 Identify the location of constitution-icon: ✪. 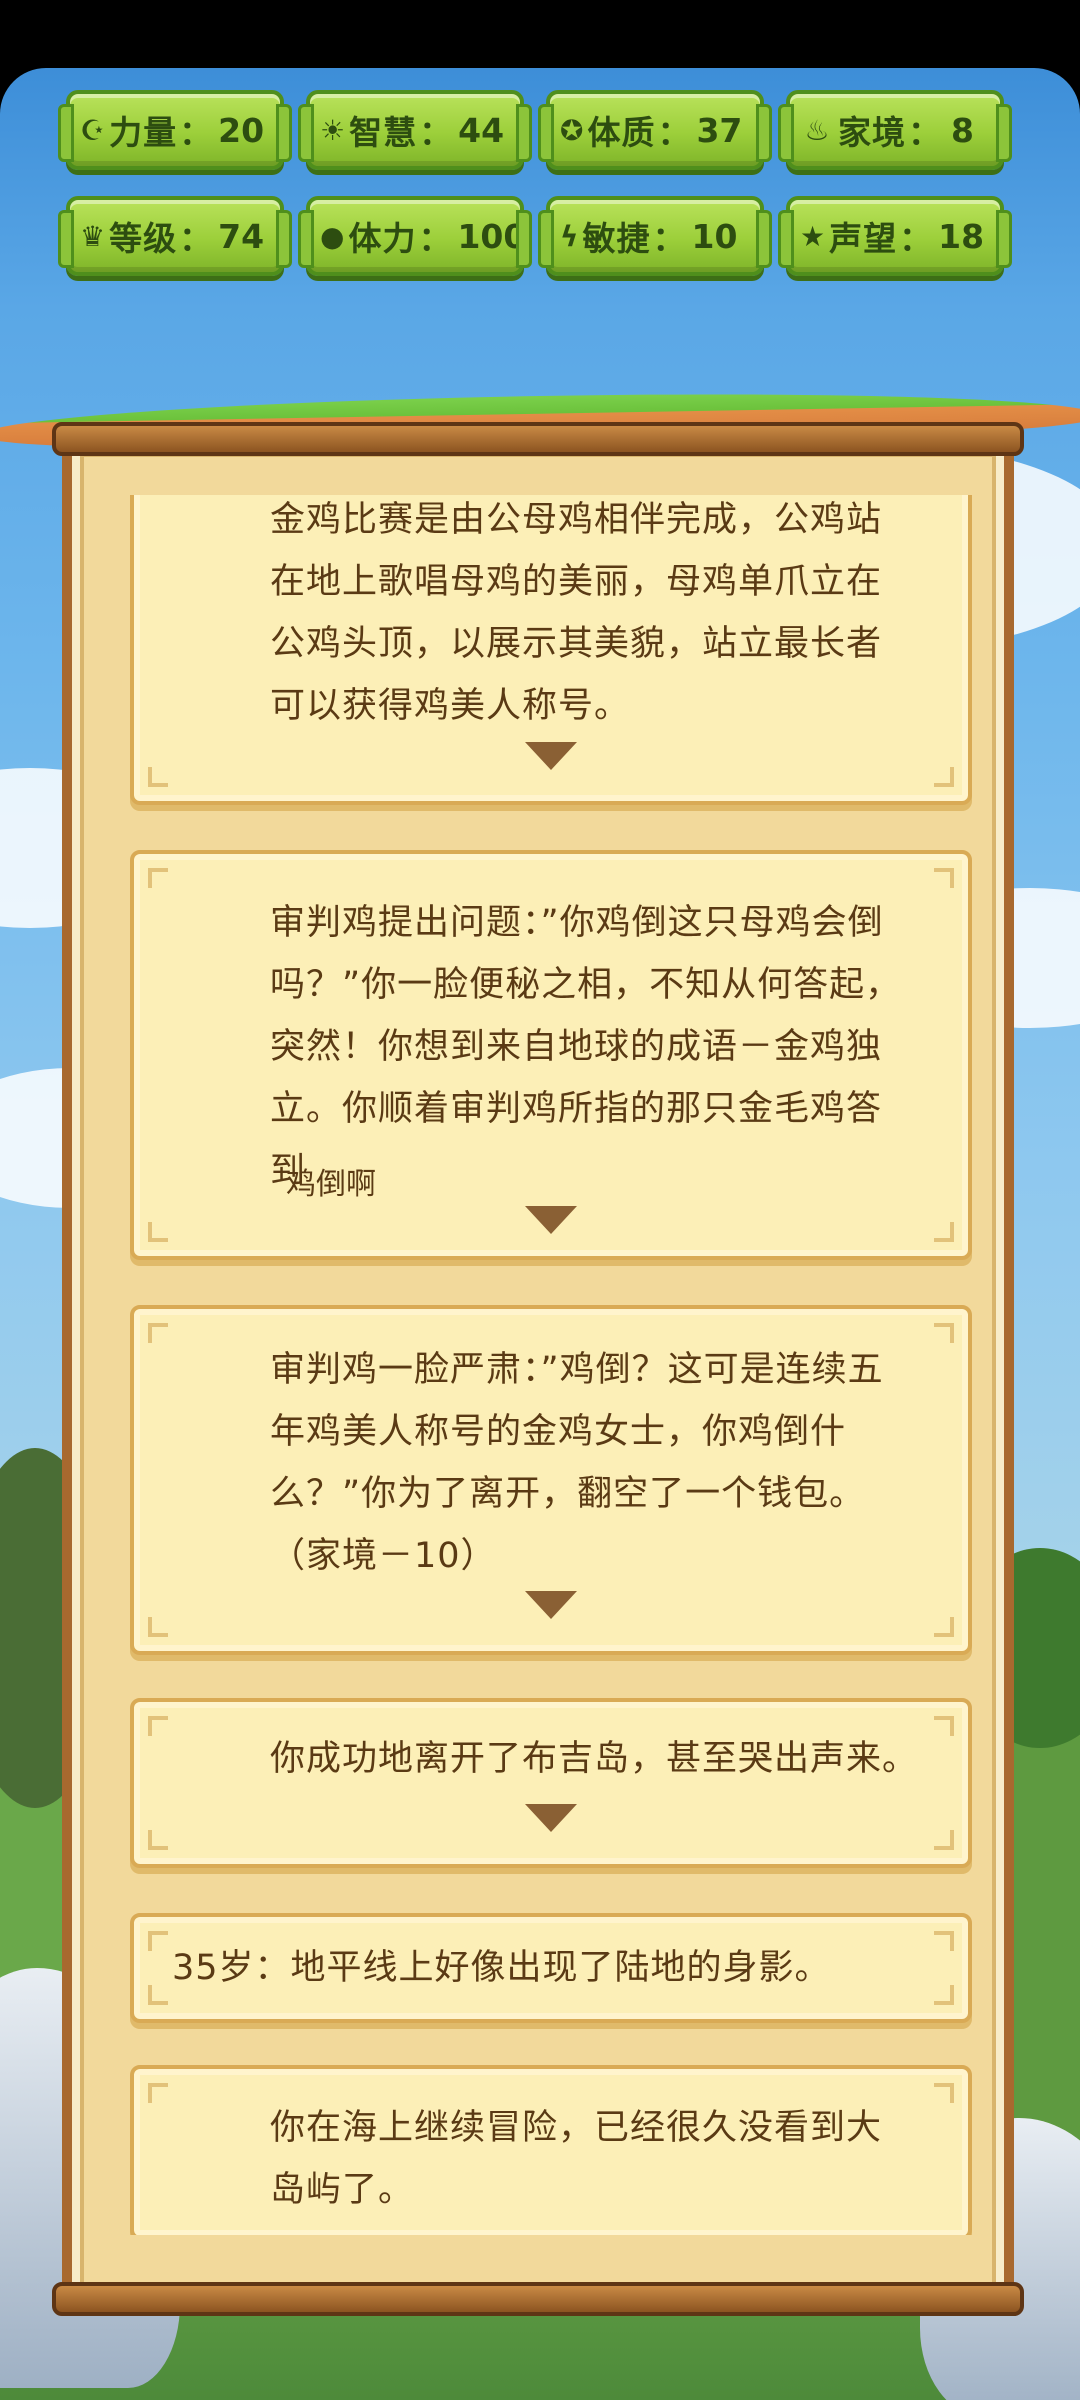
(572, 130).